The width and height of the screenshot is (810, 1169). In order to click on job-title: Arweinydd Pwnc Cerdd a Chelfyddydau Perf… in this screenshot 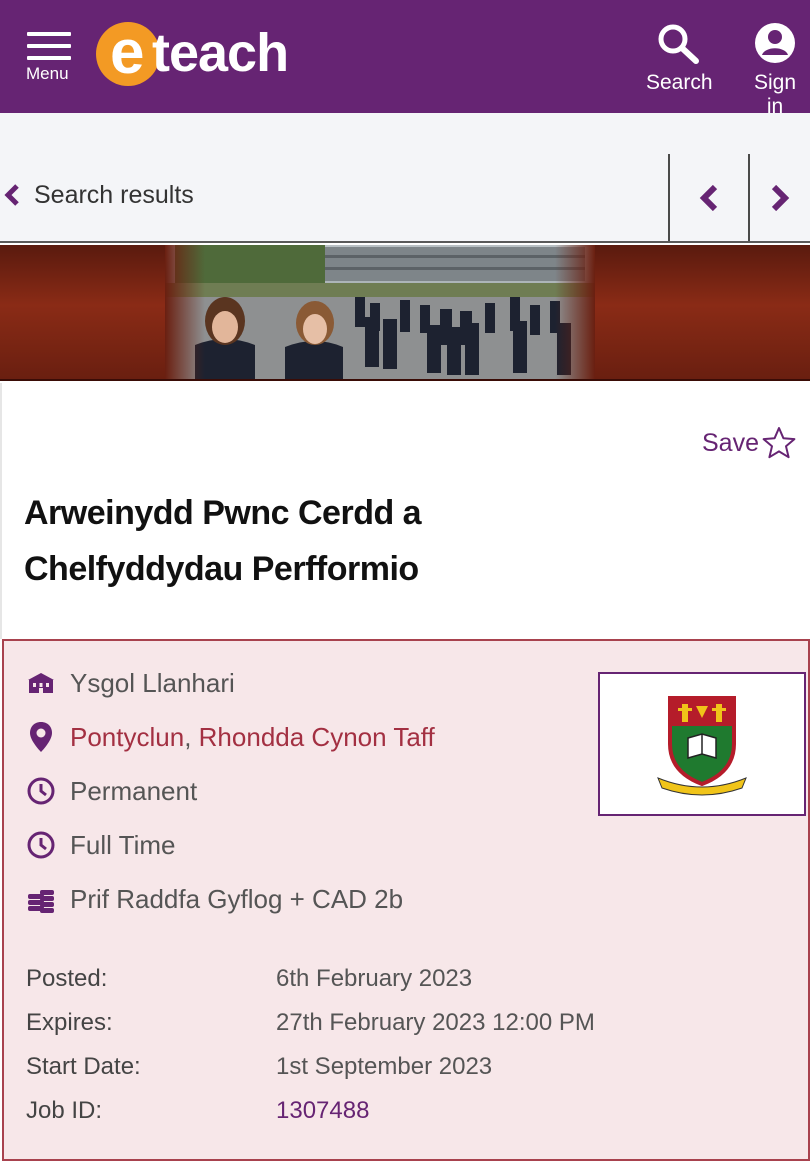, I will do `click(254, 541)`.